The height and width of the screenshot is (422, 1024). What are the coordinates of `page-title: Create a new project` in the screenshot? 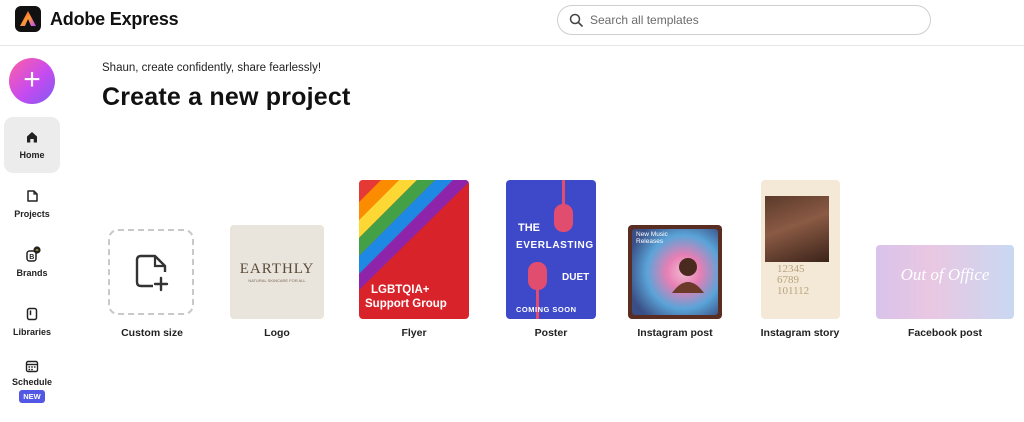 It's located at (226, 97).